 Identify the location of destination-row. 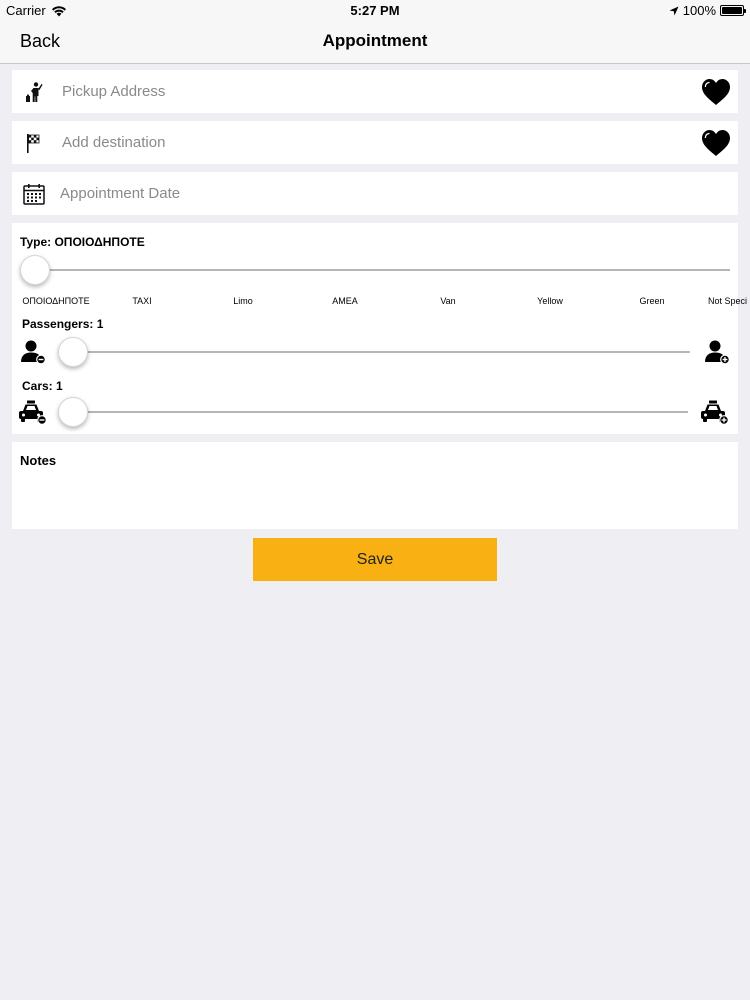
(375, 142).